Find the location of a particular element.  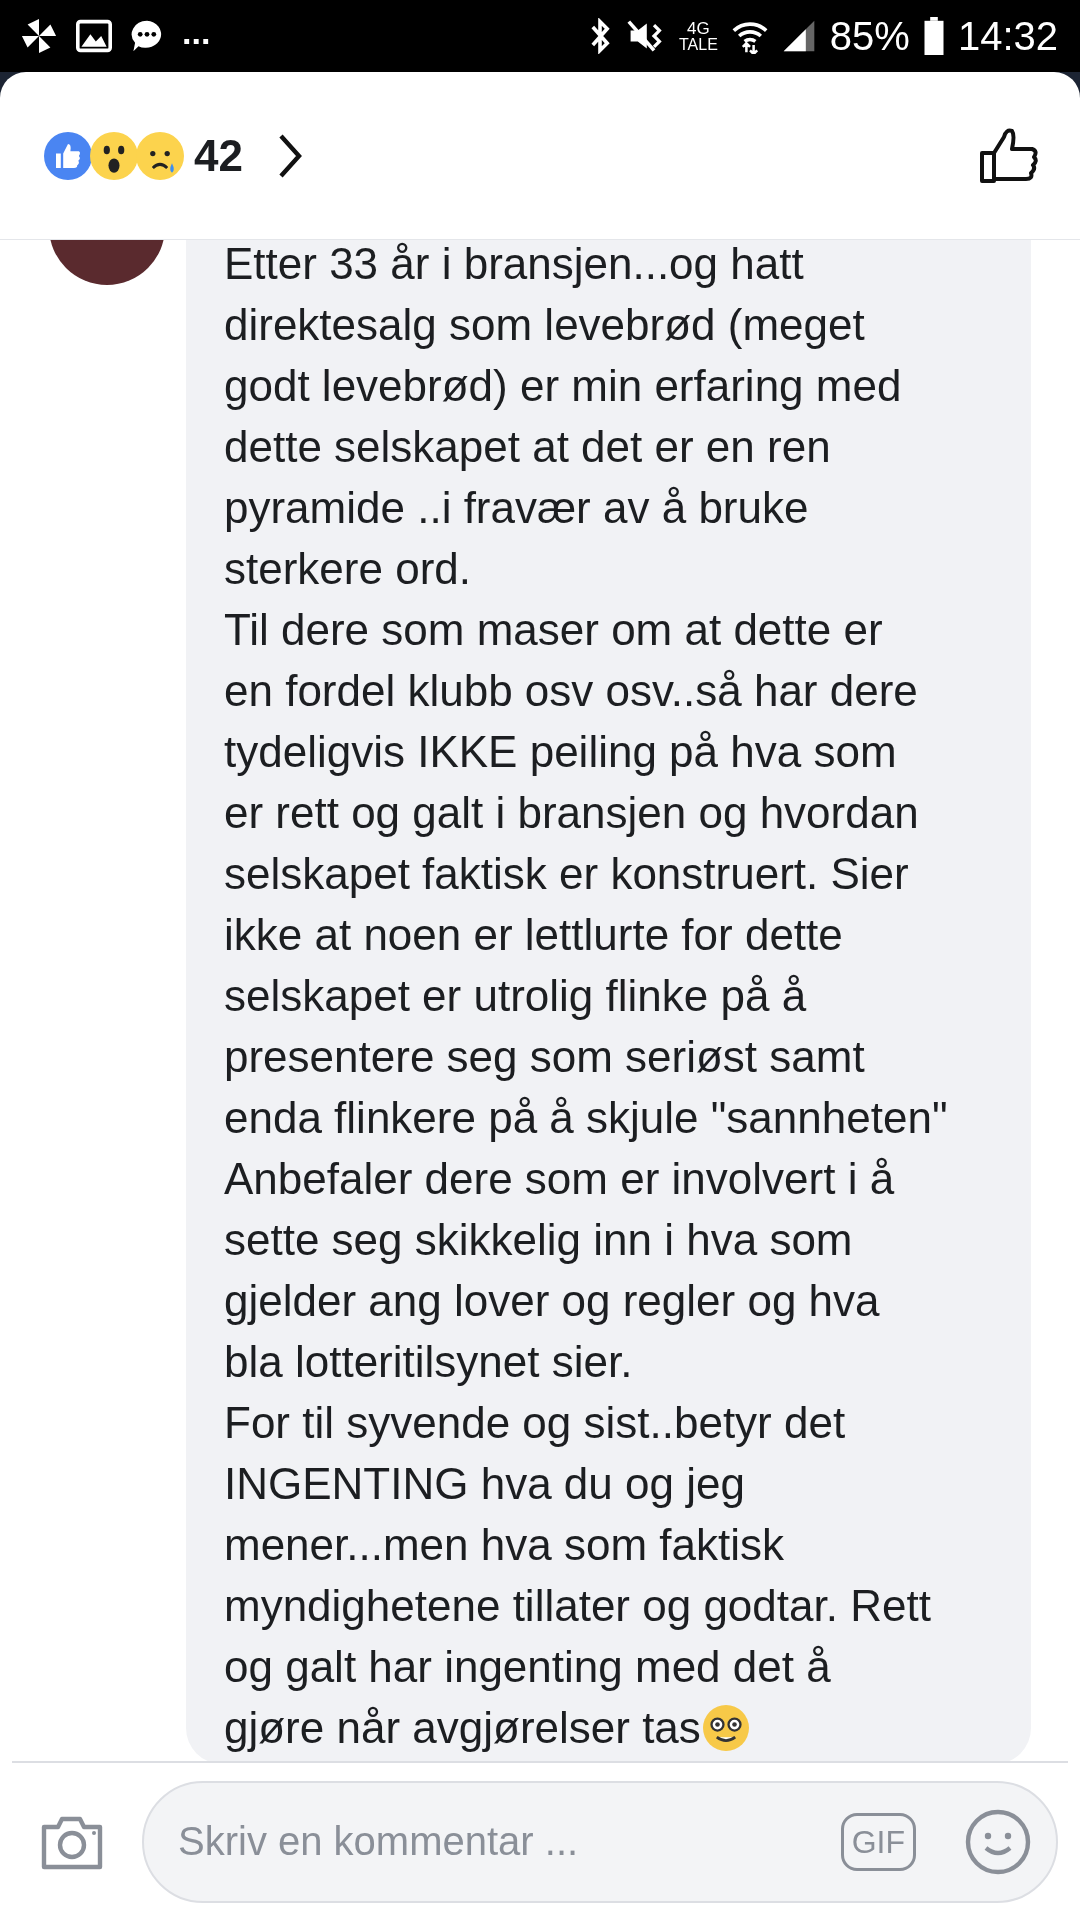

image-icon is located at coordinates (94, 36).